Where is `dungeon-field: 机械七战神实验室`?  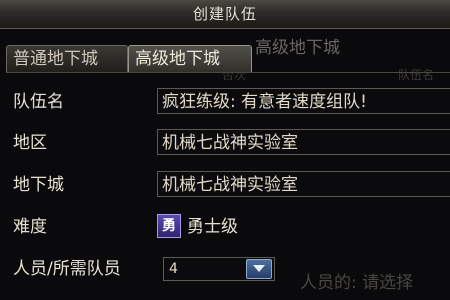
dungeon-field: 机械七战神实验室 is located at coordinates (303, 184).